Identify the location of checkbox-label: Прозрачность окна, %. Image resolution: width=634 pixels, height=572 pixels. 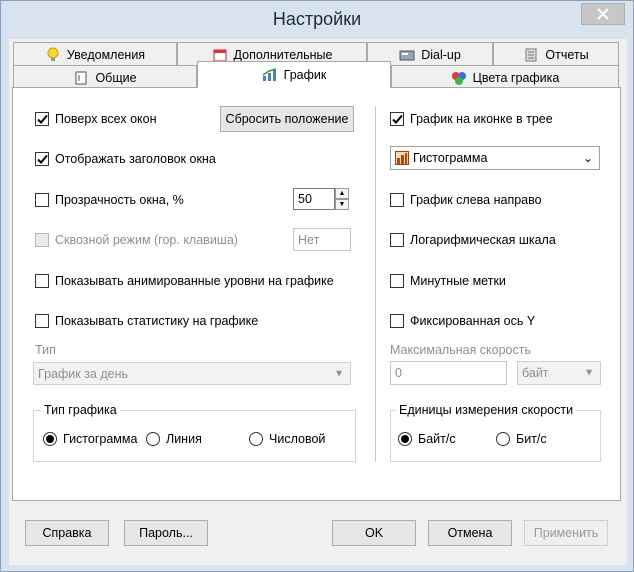
(119, 200).